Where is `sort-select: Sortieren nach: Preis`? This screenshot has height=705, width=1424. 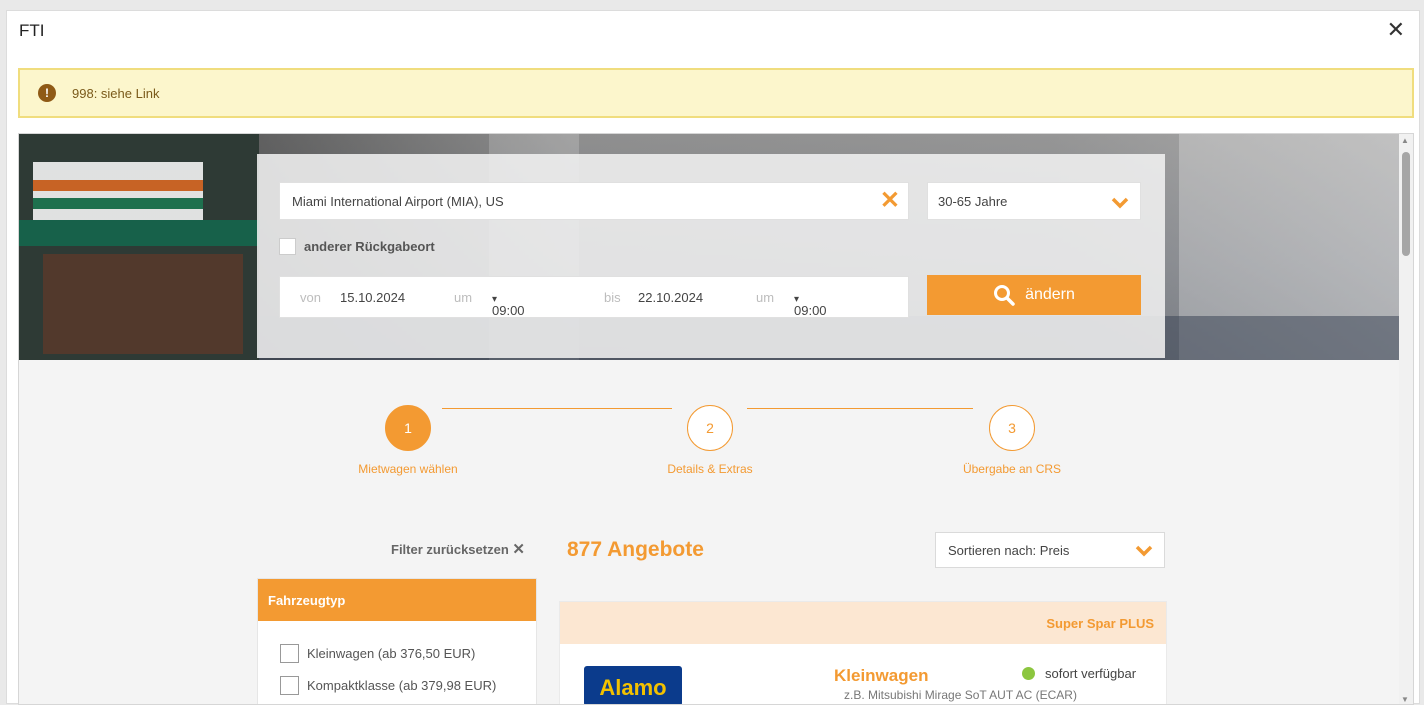 sort-select: Sortieren nach: Preis is located at coordinates (1050, 550).